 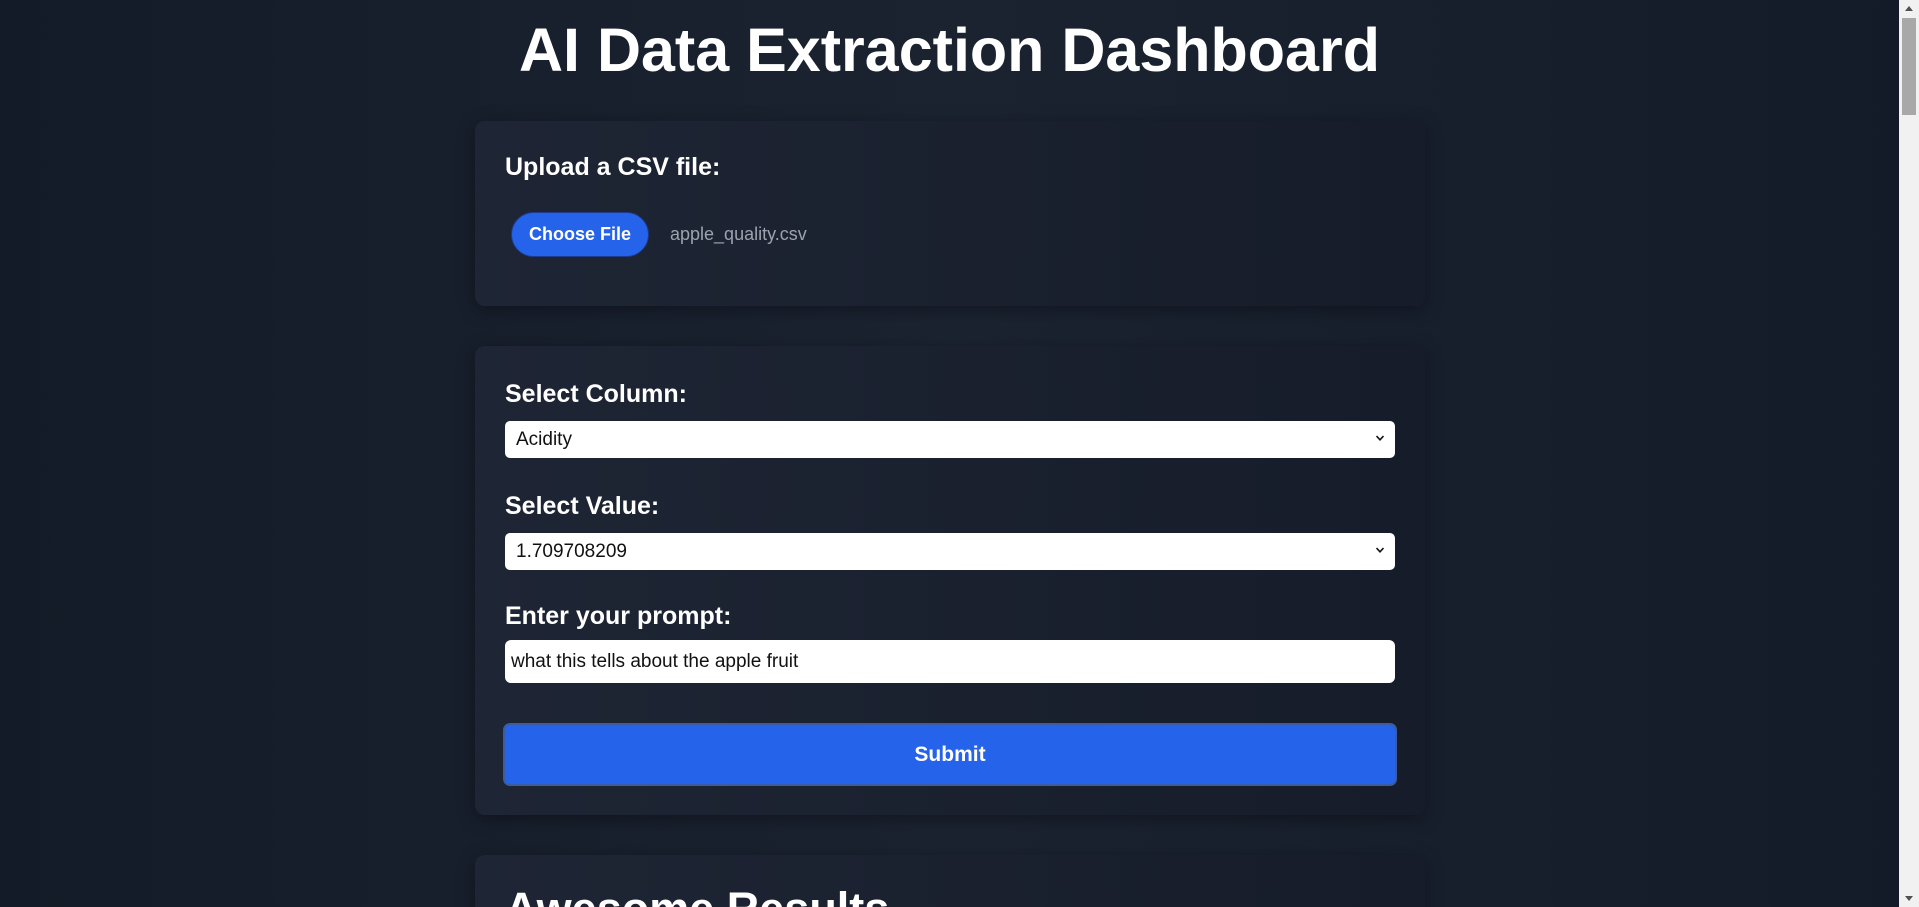 What do you see at coordinates (618, 616) in the screenshot?
I see `prompt-label: Enter your prompt:` at bounding box center [618, 616].